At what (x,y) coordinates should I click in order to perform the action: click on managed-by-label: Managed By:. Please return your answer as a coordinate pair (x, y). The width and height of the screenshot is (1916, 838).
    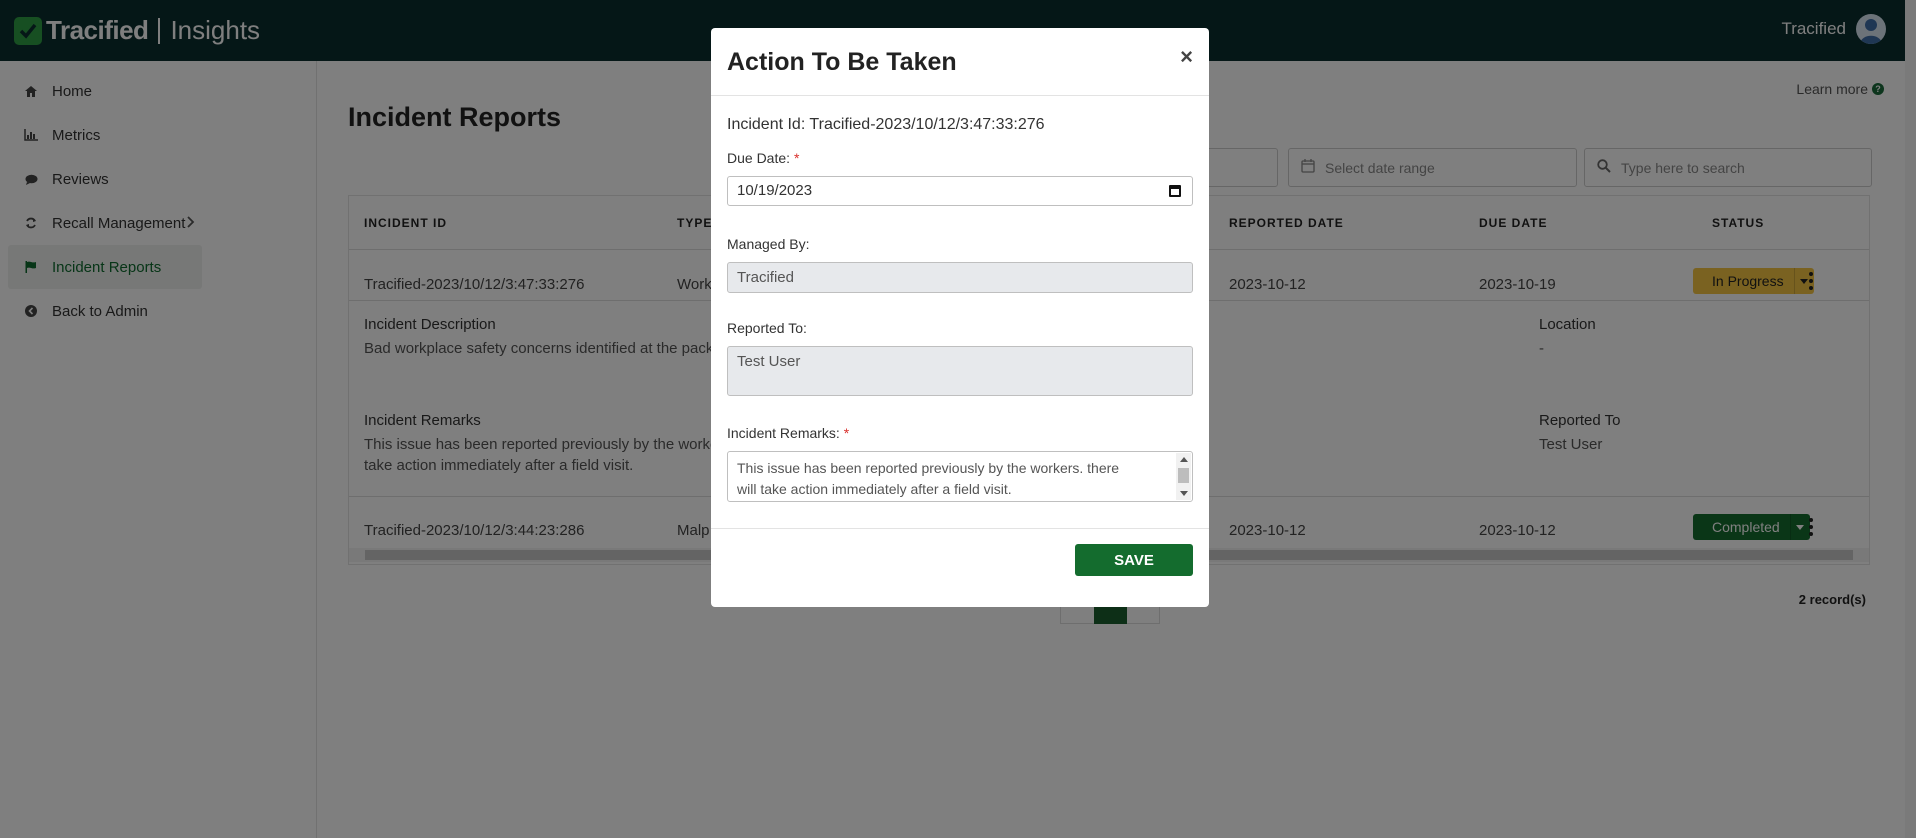
    Looking at the image, I should click on (768, 244).